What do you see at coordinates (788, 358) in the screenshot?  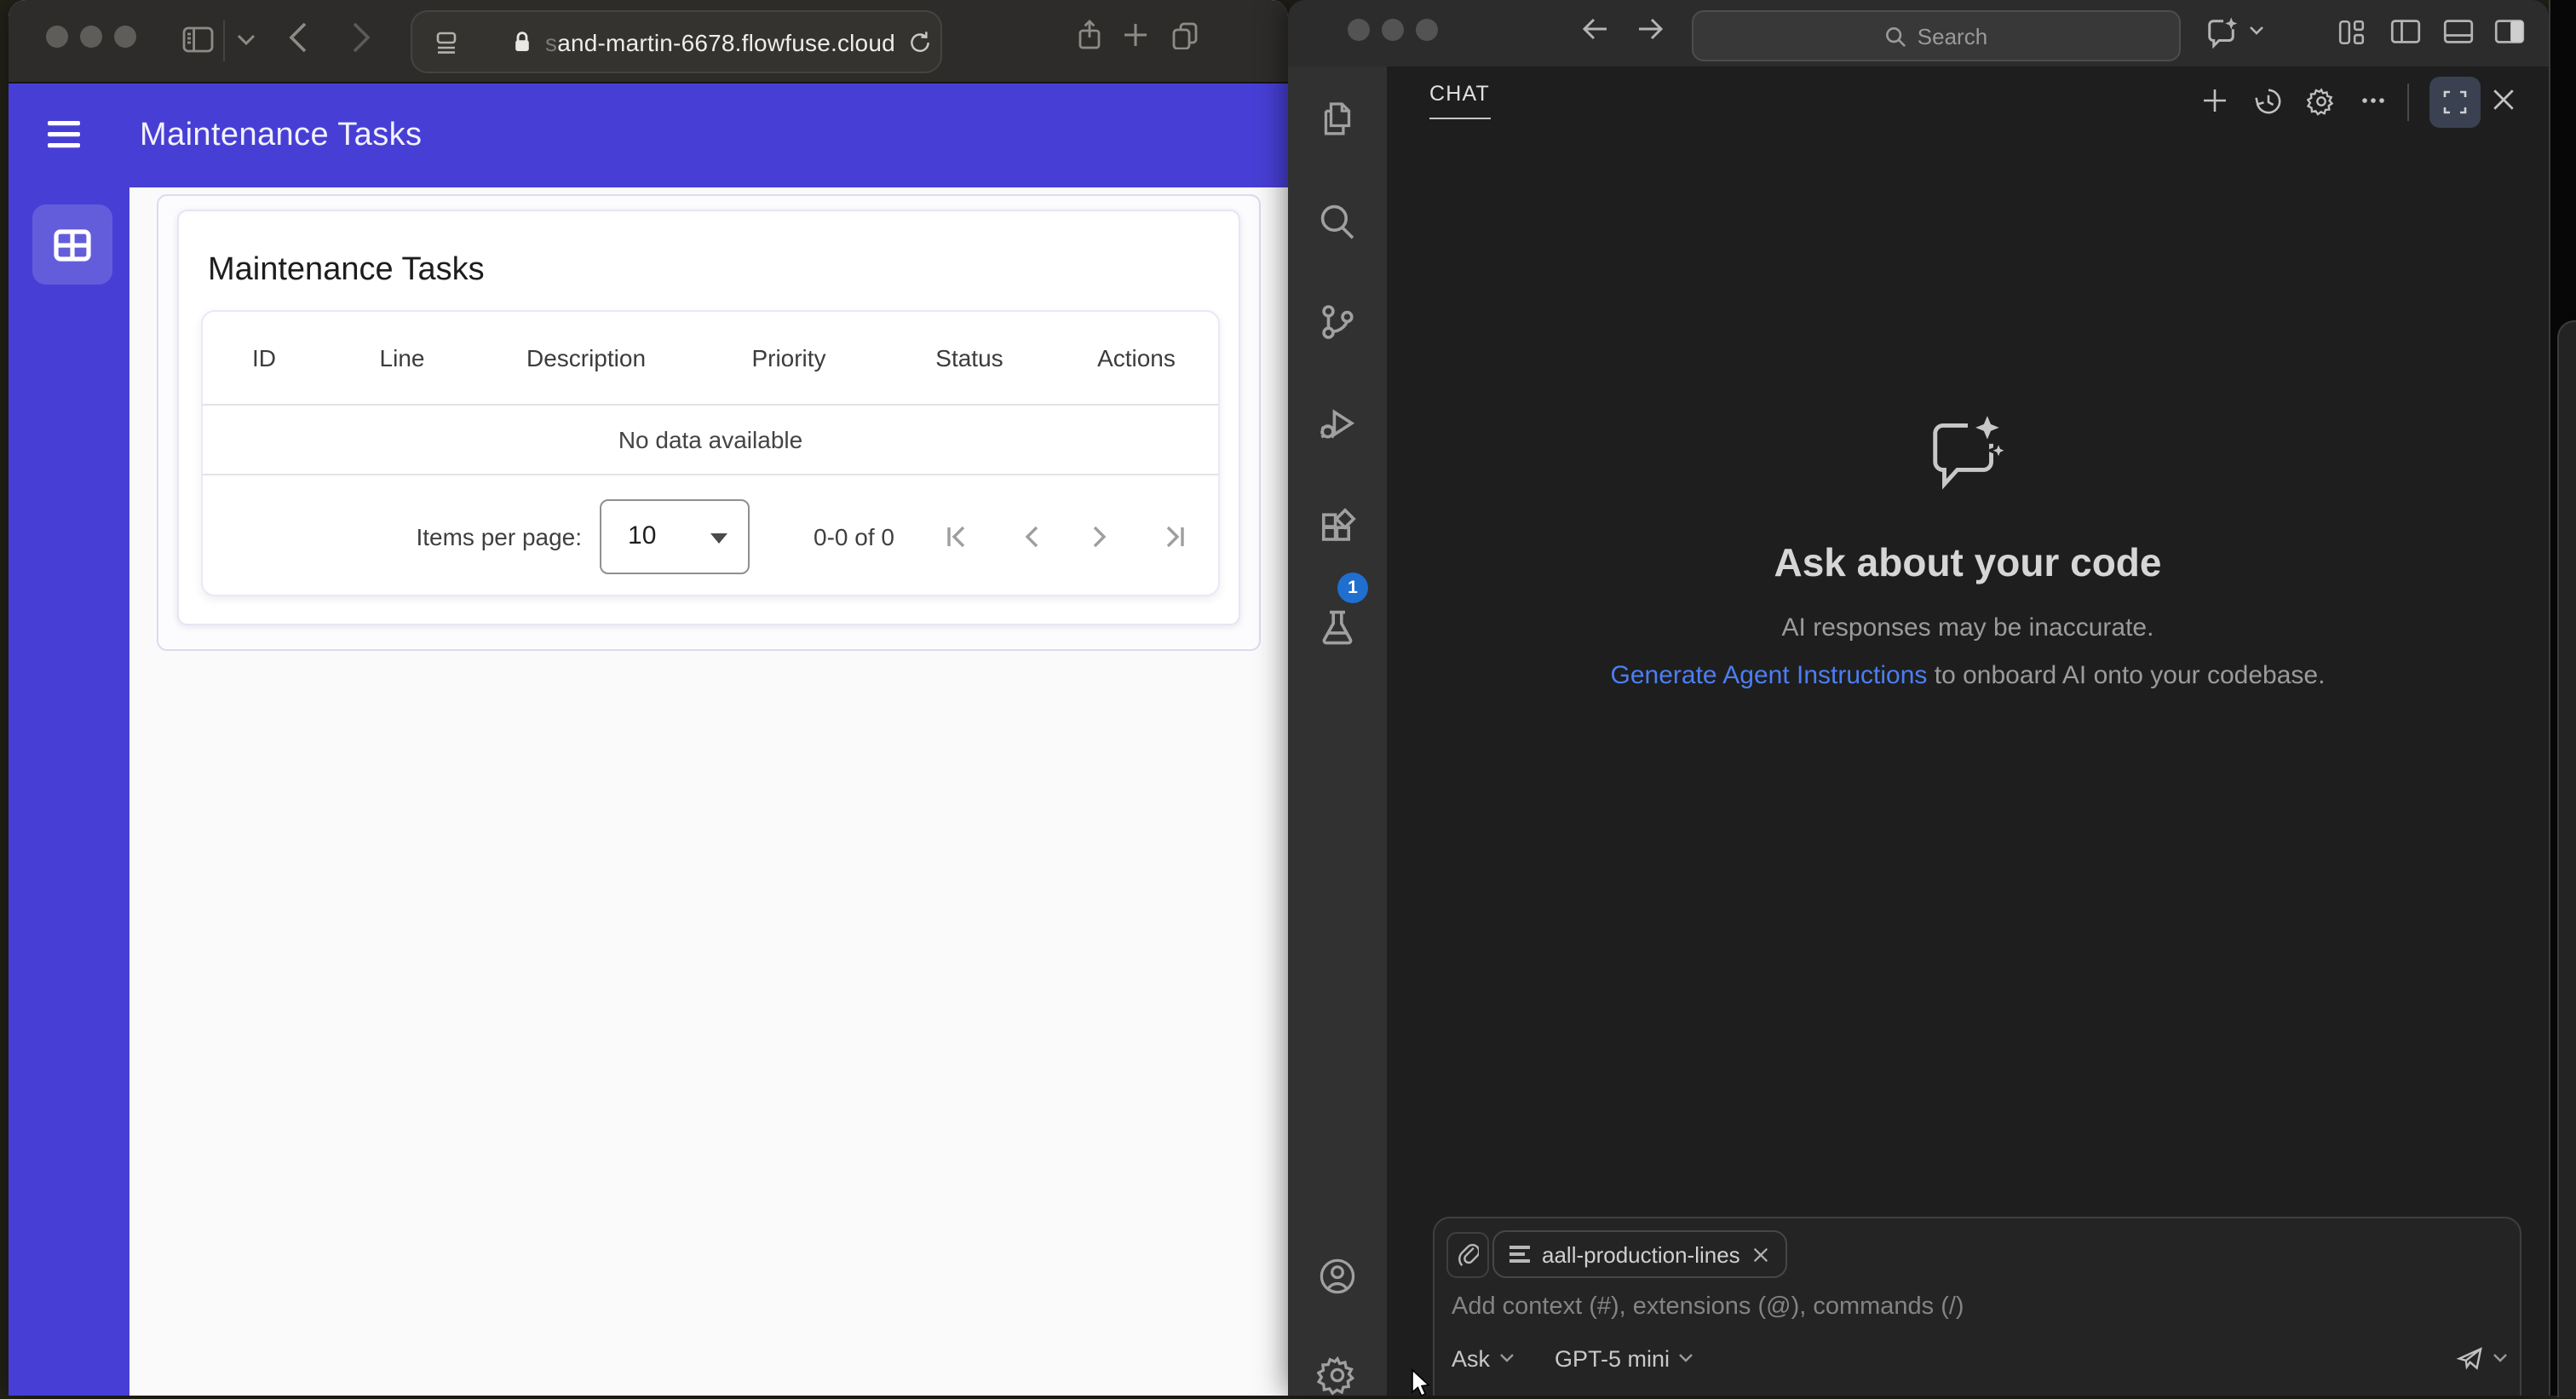 I see `column-header-priority: Priority` at bounding box center [788, 358].